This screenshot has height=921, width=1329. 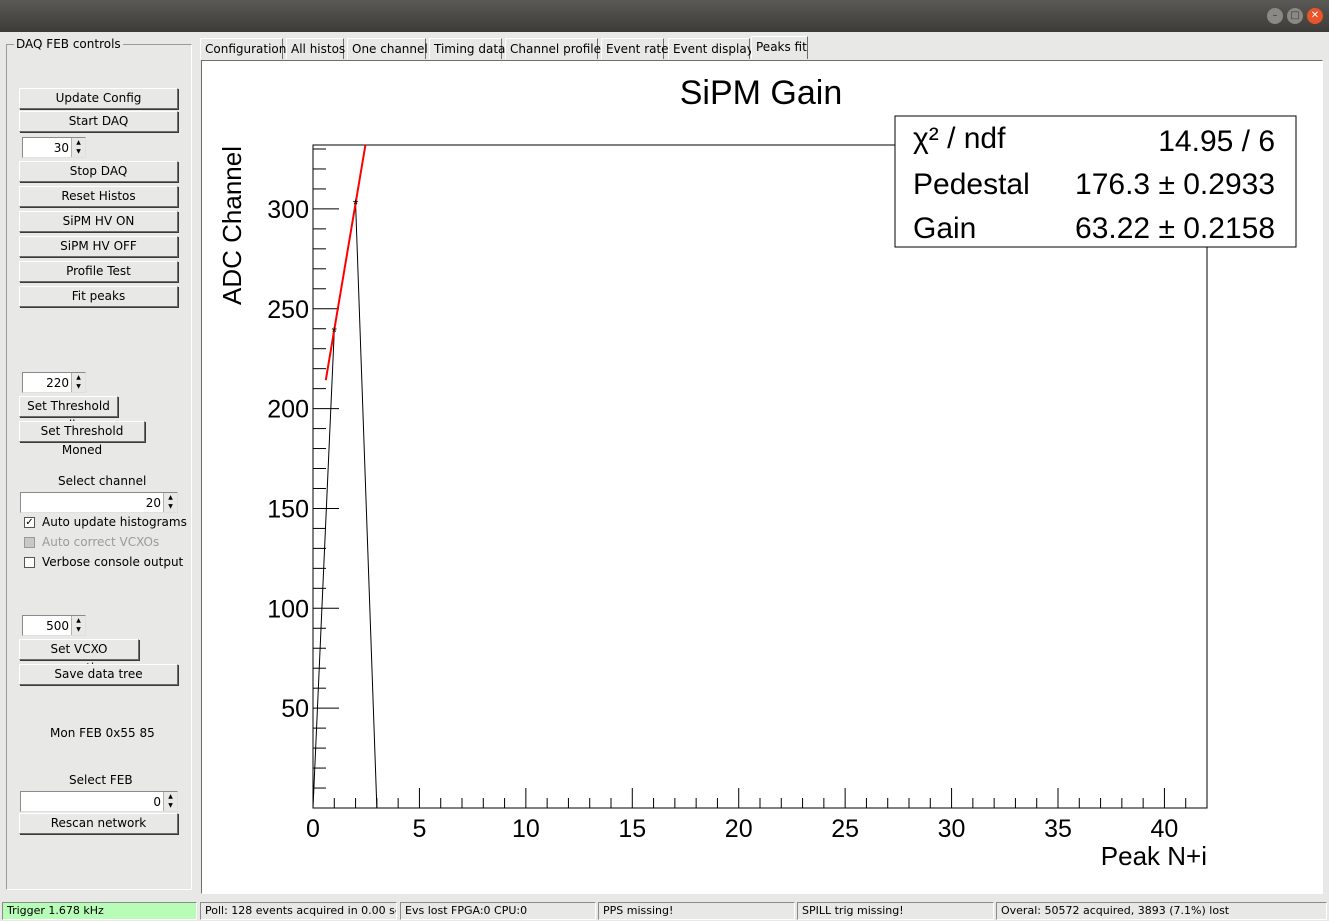 What do you see at coordinates (1154, 856) in the screenshot?
I see `x-axis-label: Peak N+i` at bounding box center [1154, 856].